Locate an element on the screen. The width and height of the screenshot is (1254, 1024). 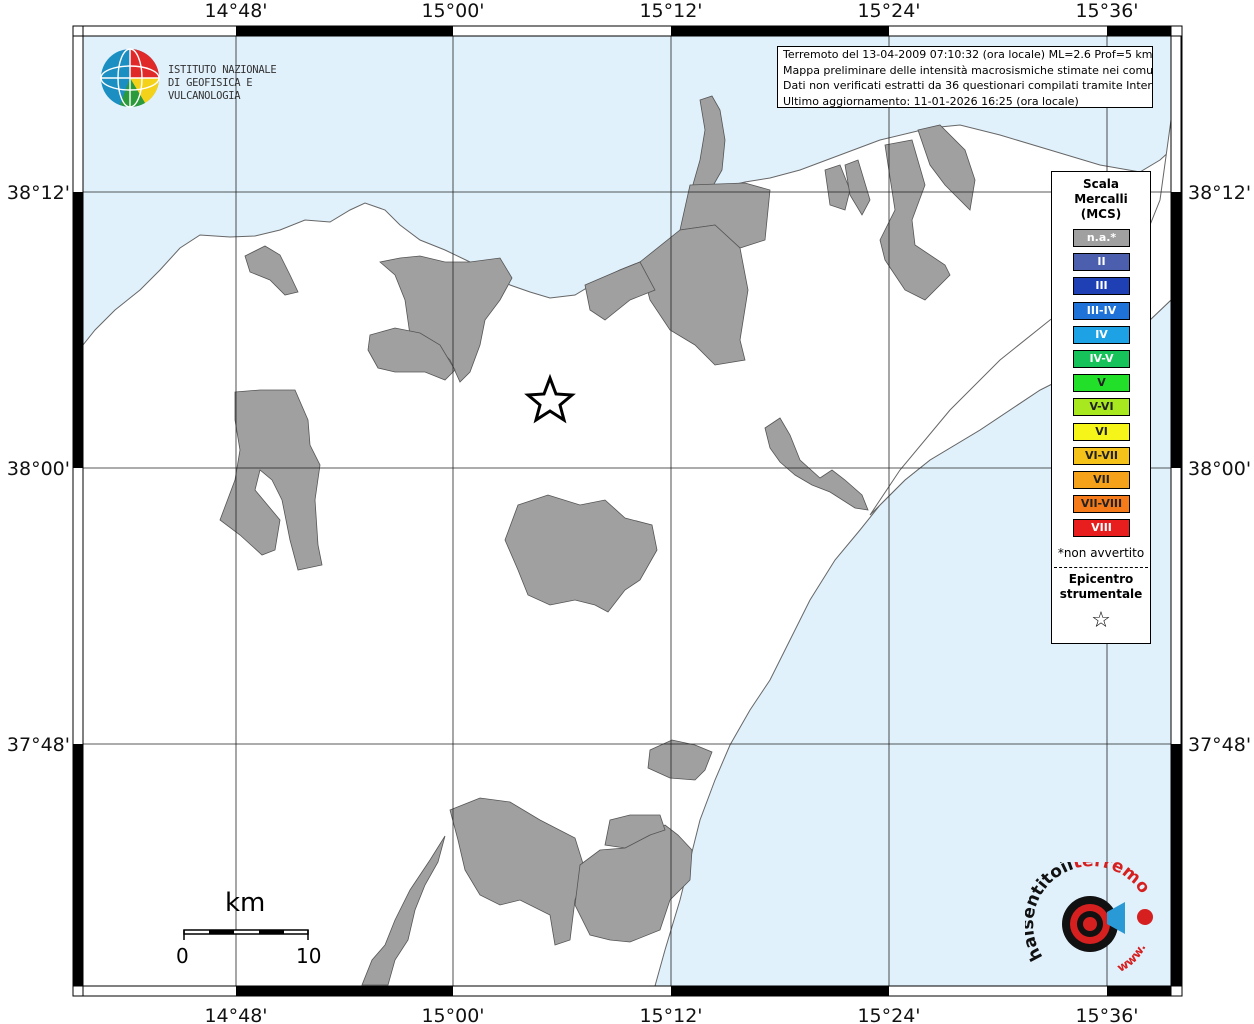
legend-title-line: Scala is located at coordinates (1101, 184).